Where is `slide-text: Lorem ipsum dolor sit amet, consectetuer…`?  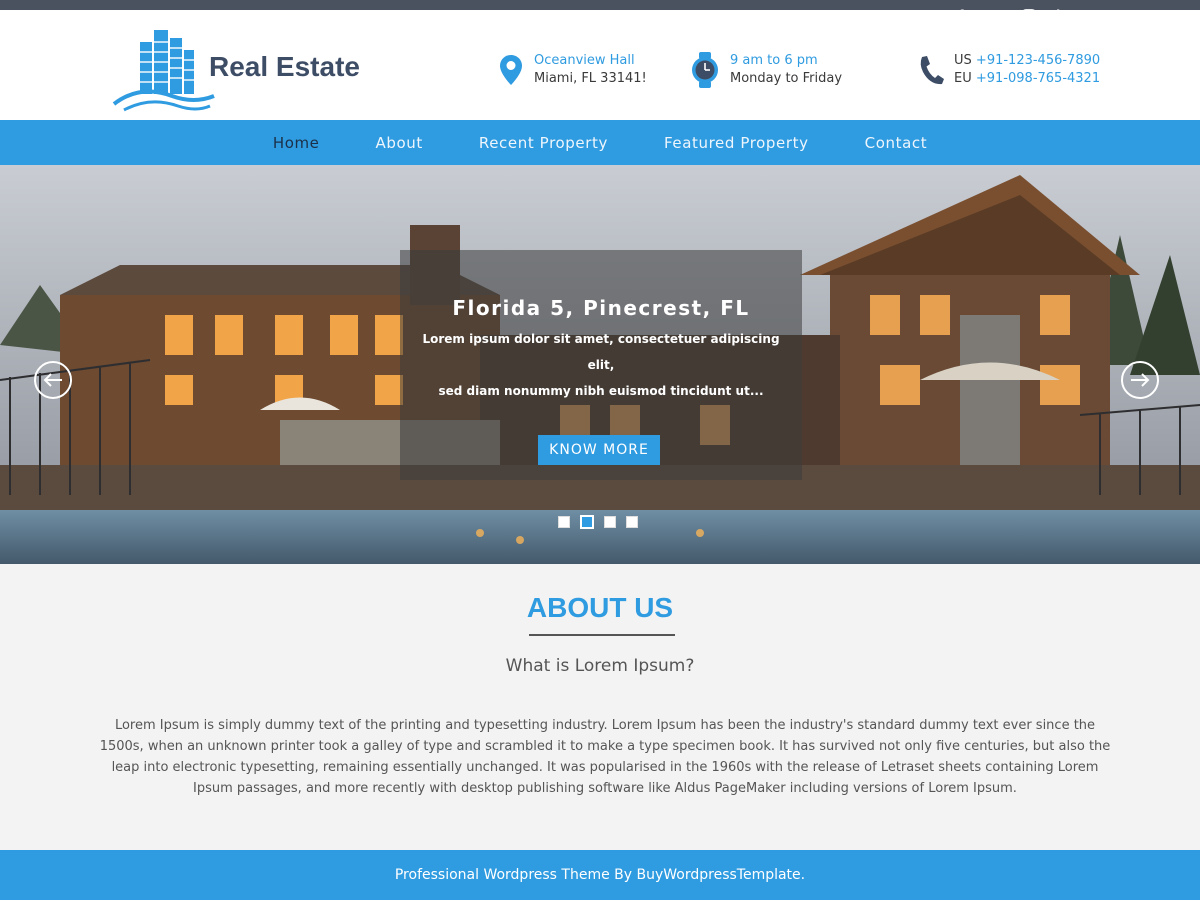
slide-text: Lorem ipsum dolor sit amet, consectetuer… is located at coordinates (601, 365).